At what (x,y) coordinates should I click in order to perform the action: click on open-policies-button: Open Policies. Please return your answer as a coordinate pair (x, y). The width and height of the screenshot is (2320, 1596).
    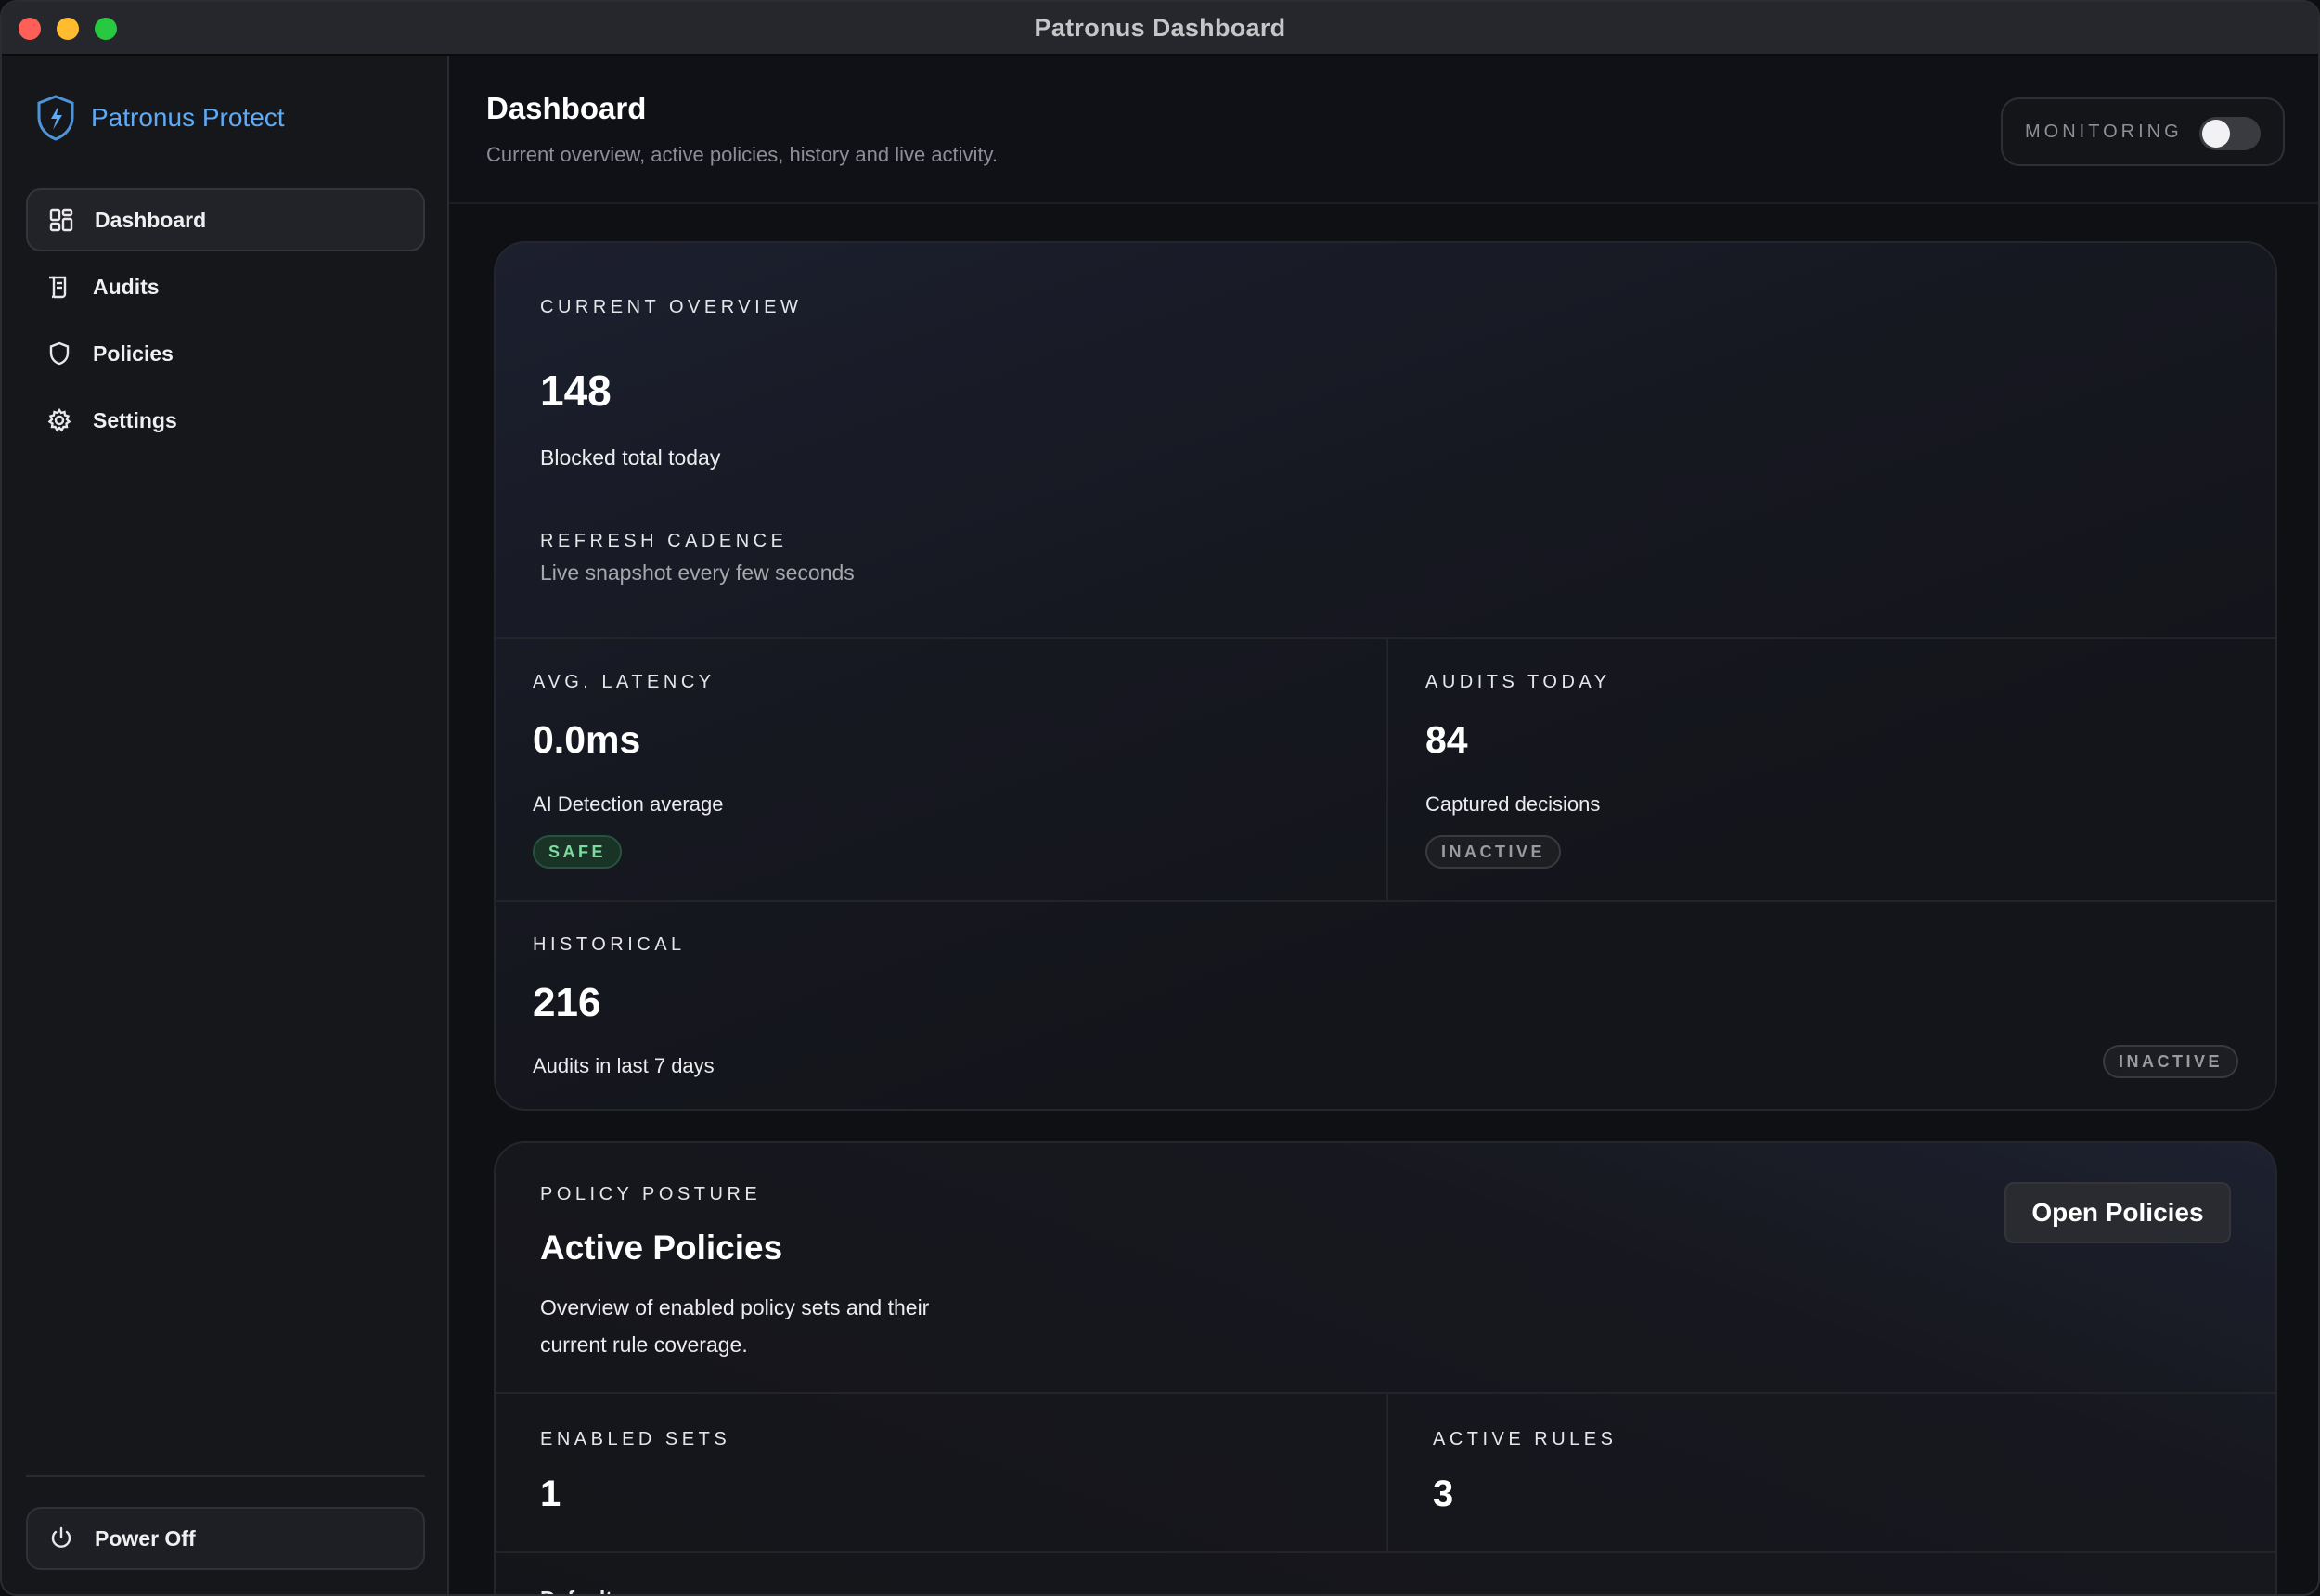
    Looking at the image, I should click on (2117, 1212).